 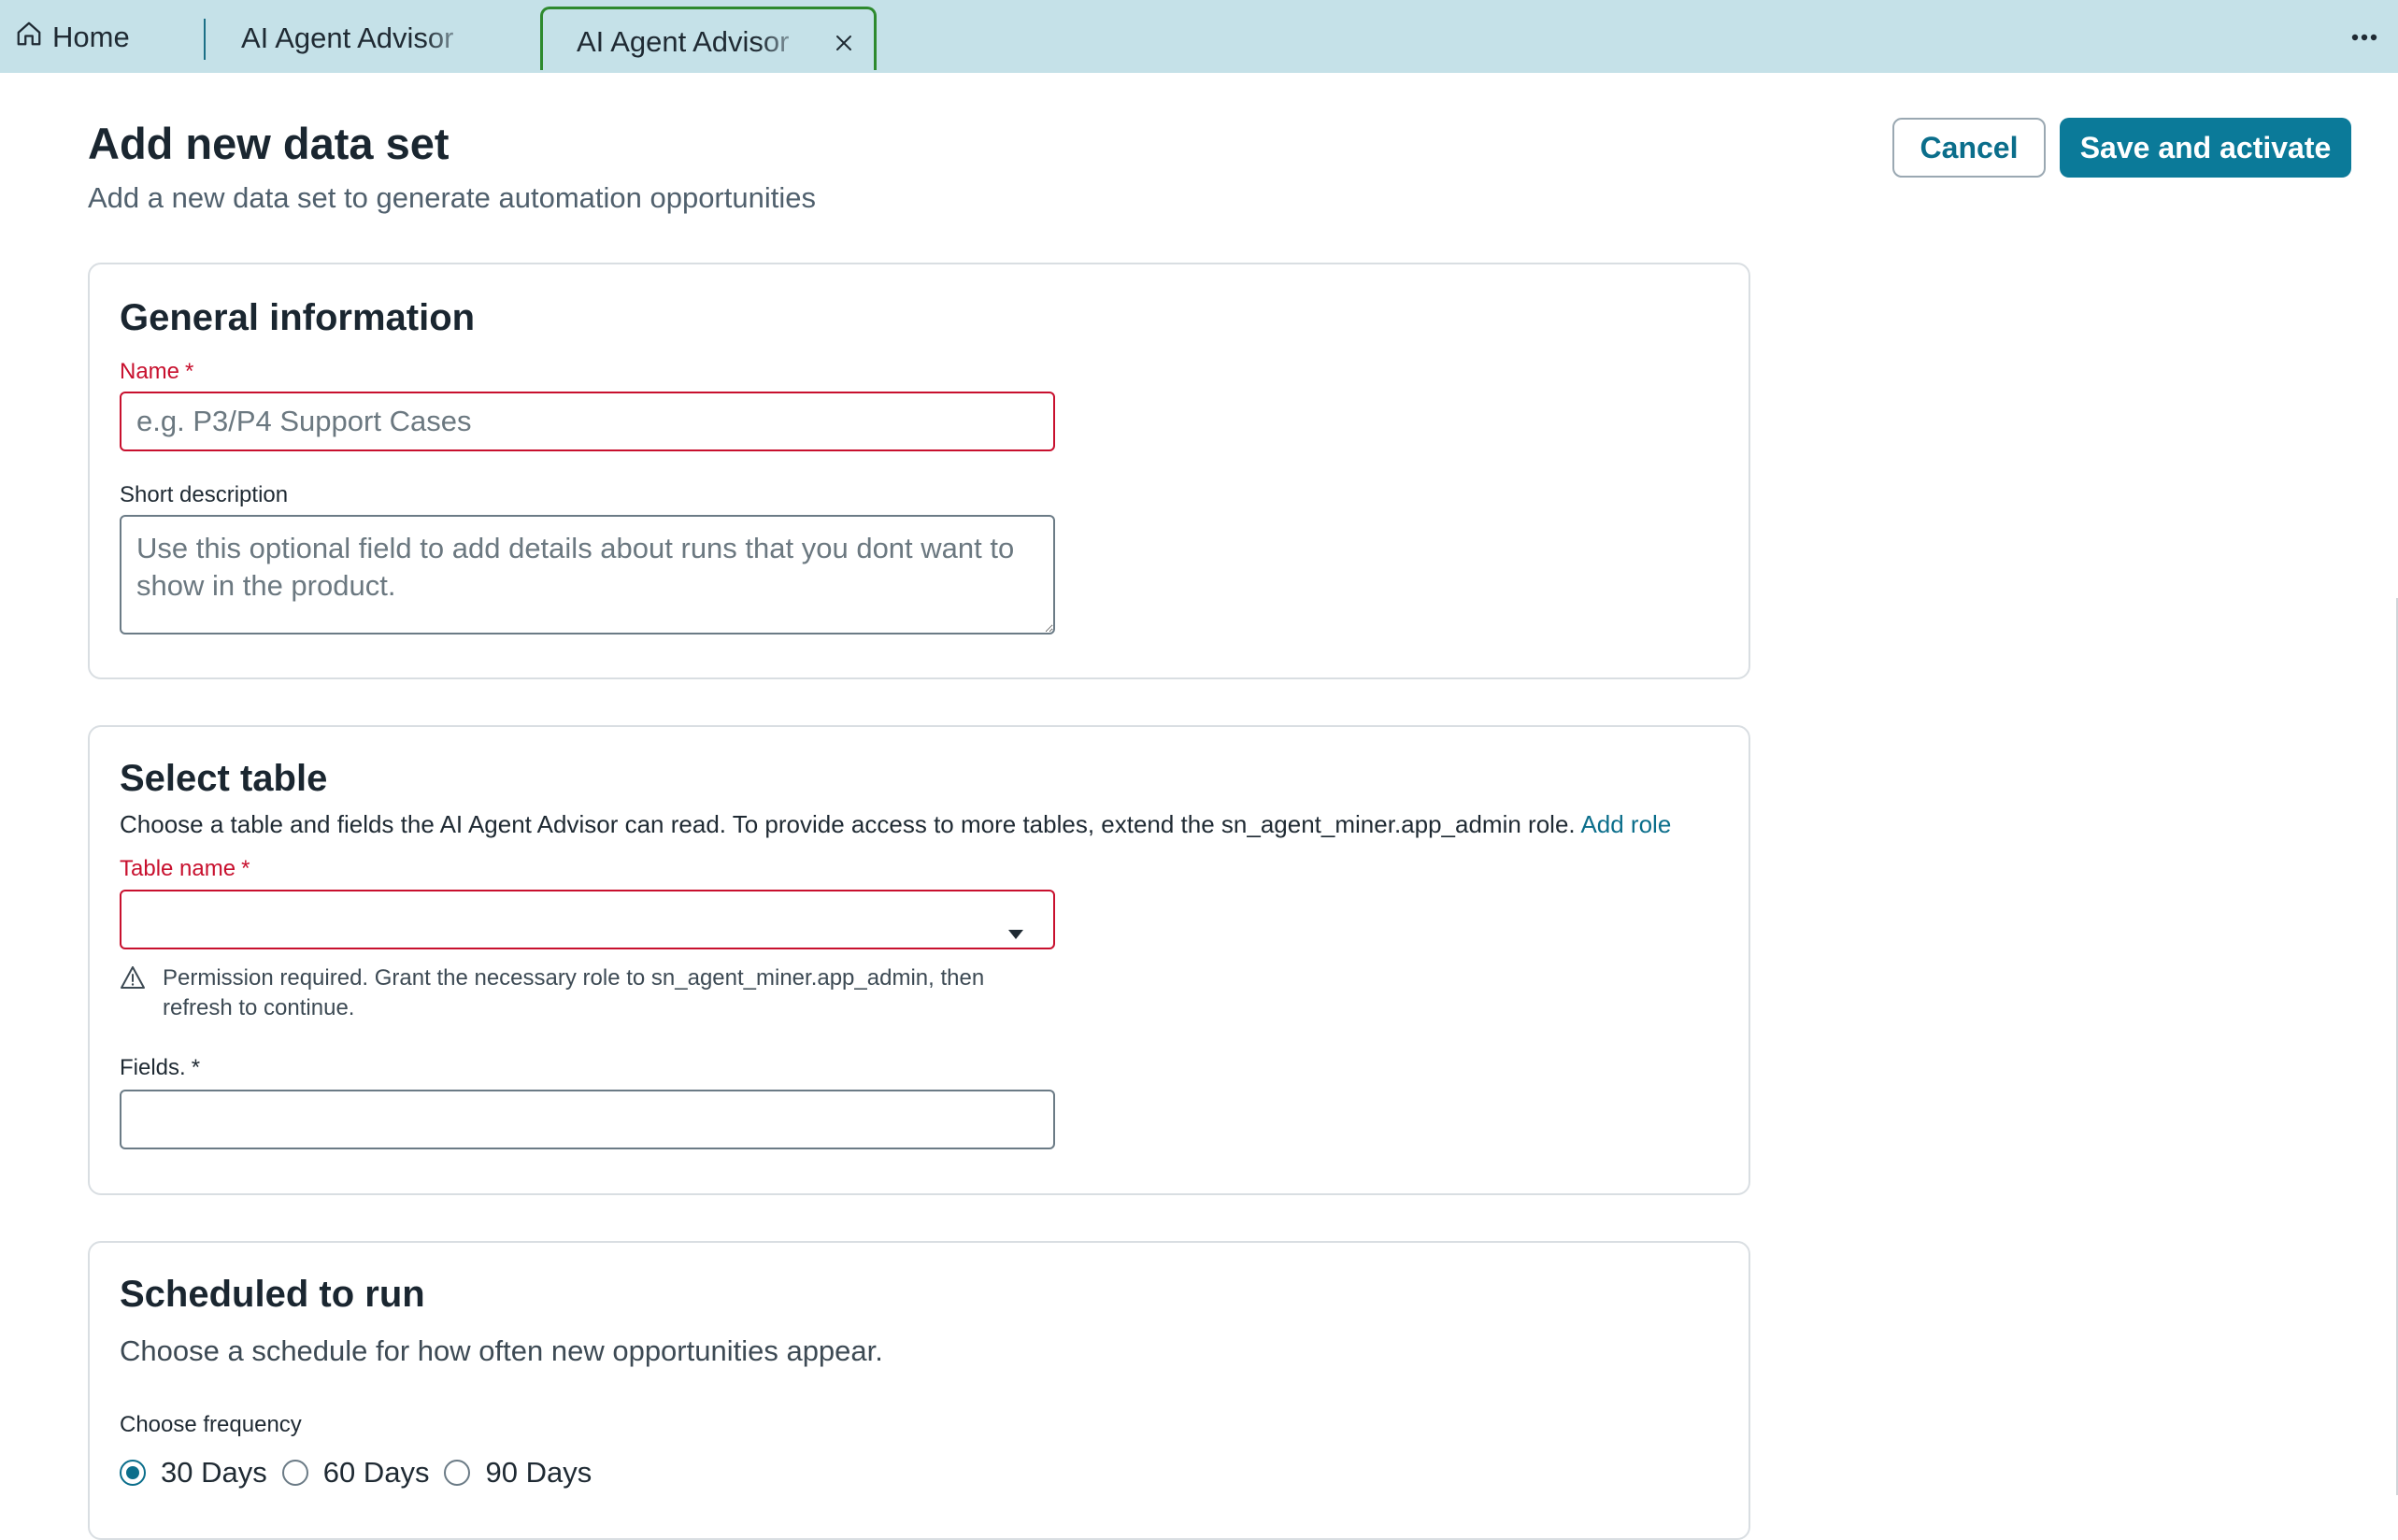 What do you see at coordinates (133, 1473) in the screenshot?
I see `radio-selected-icon` at bounding box center [133, 1473].